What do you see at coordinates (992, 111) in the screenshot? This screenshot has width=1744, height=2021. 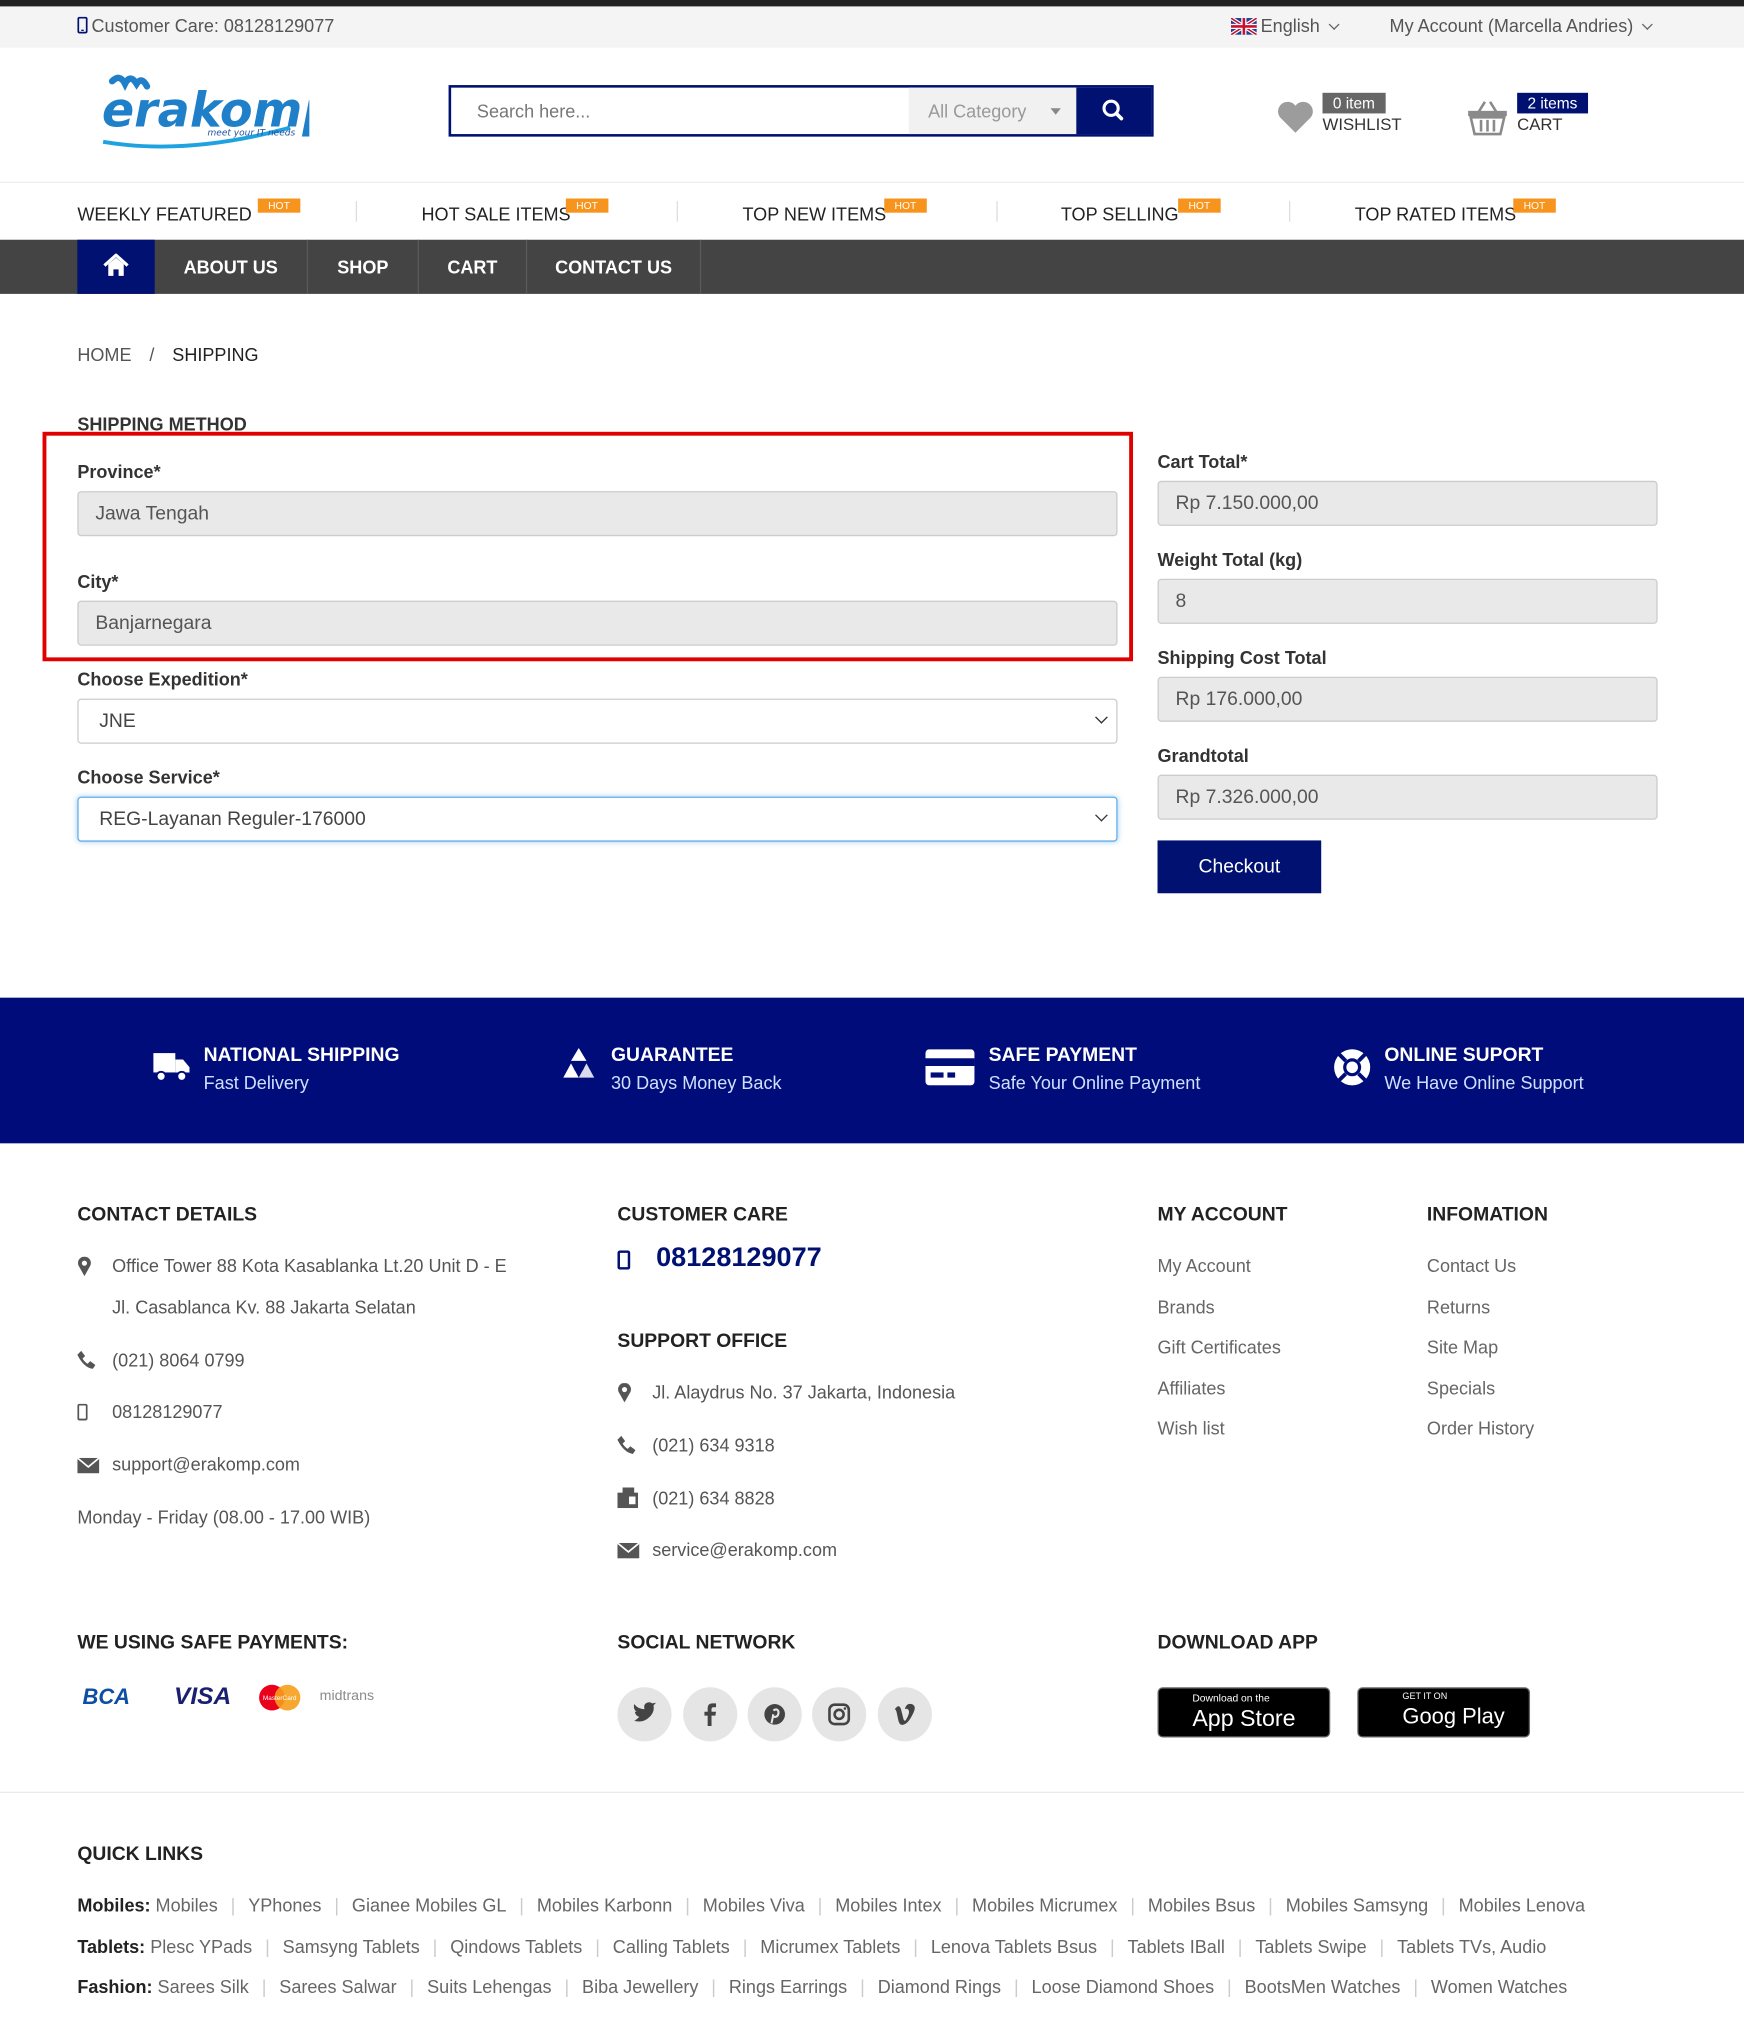 I see `category-select: All Category` at bounding box center [992, 111].